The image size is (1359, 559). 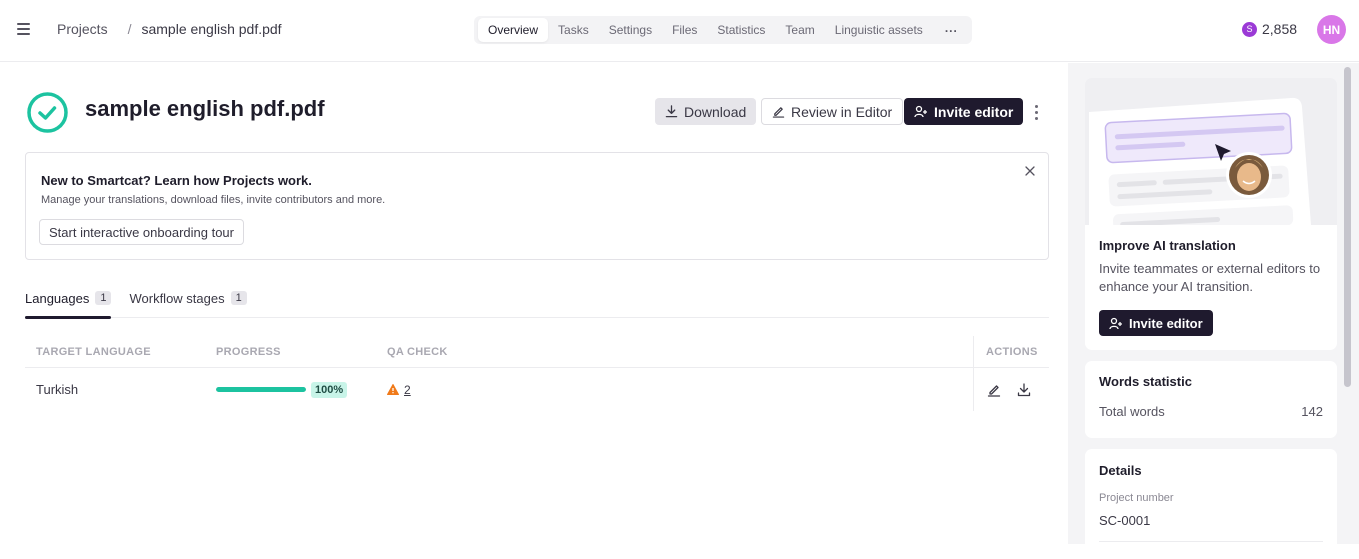 What do you see at coordinates (57, 298) in the screenshot?
I see `subtab-languages-label: Languages` at bounding box center [57, 298].